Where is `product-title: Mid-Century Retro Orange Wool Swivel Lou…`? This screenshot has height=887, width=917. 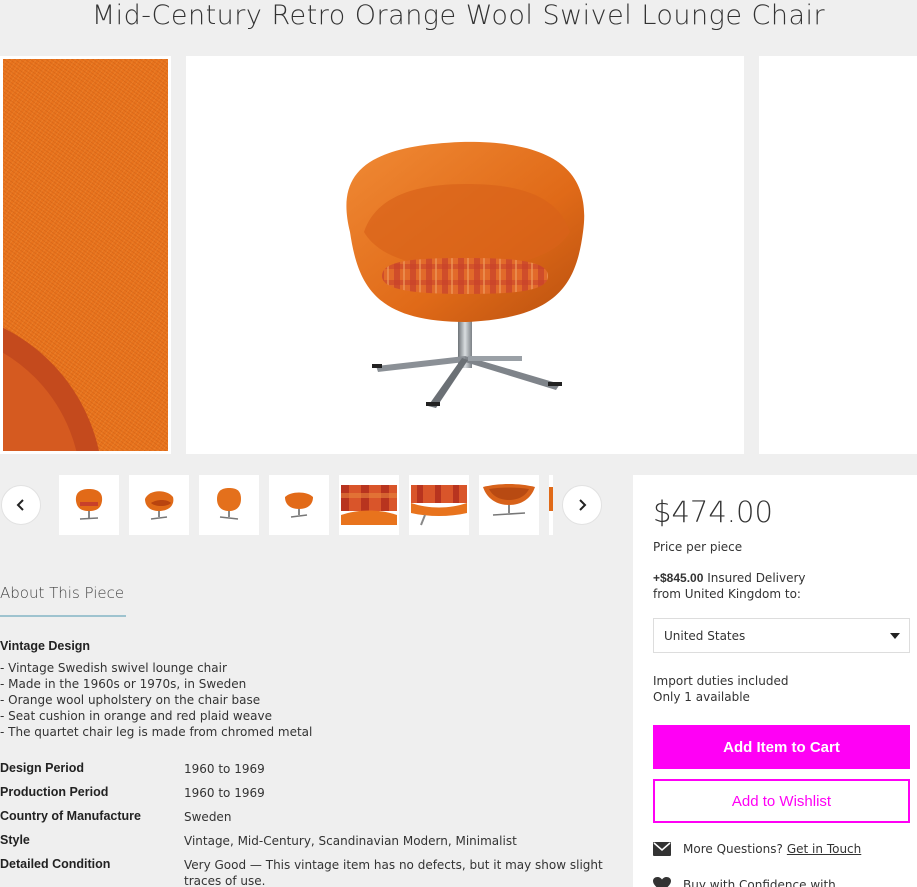
product-title: Mid-Century Retro Orange Wool Swivel Lou… is located at coordinates (458, 15).